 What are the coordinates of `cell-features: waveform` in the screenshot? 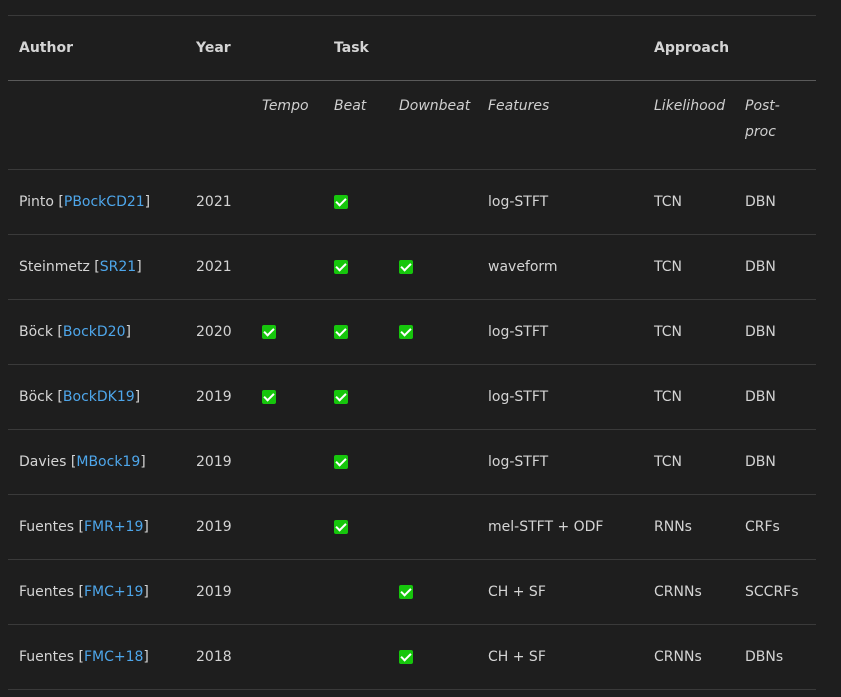 It's located at (571, 267).